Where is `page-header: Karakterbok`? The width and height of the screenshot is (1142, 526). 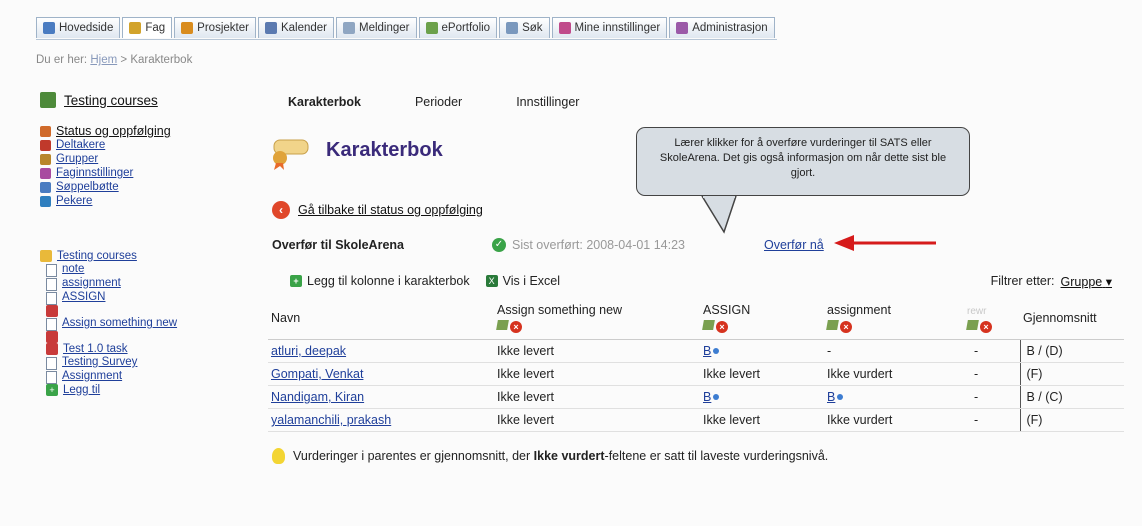 page-header: Karakterbok is located at coordinates (355, 150).